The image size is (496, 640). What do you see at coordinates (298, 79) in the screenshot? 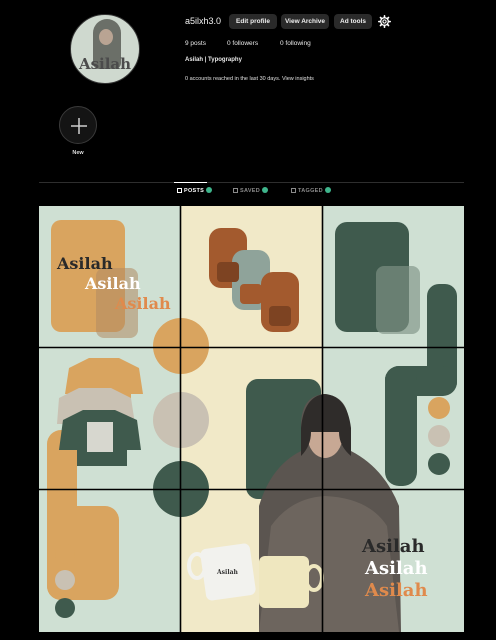
I see `view-insights-link: View insights` at bounding box center [298, 79].